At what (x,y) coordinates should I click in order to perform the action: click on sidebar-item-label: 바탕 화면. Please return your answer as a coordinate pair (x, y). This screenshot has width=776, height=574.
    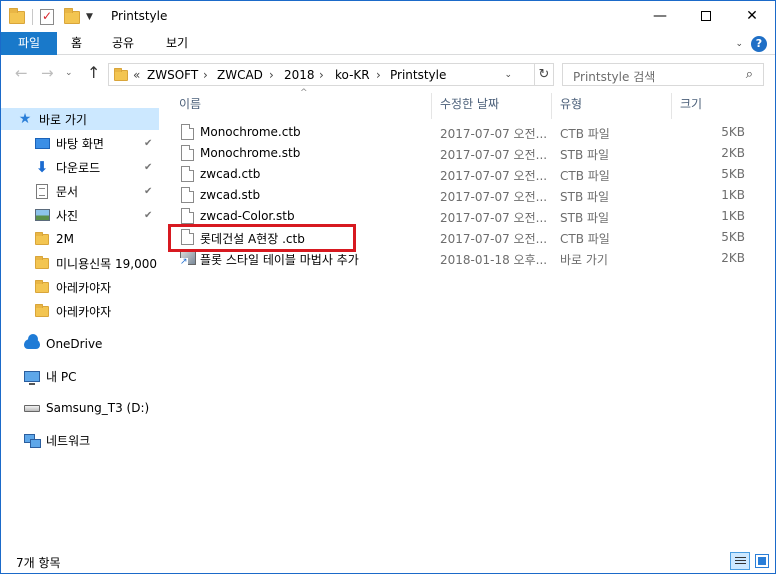
    Looking at the image, I should click on (80, 143).